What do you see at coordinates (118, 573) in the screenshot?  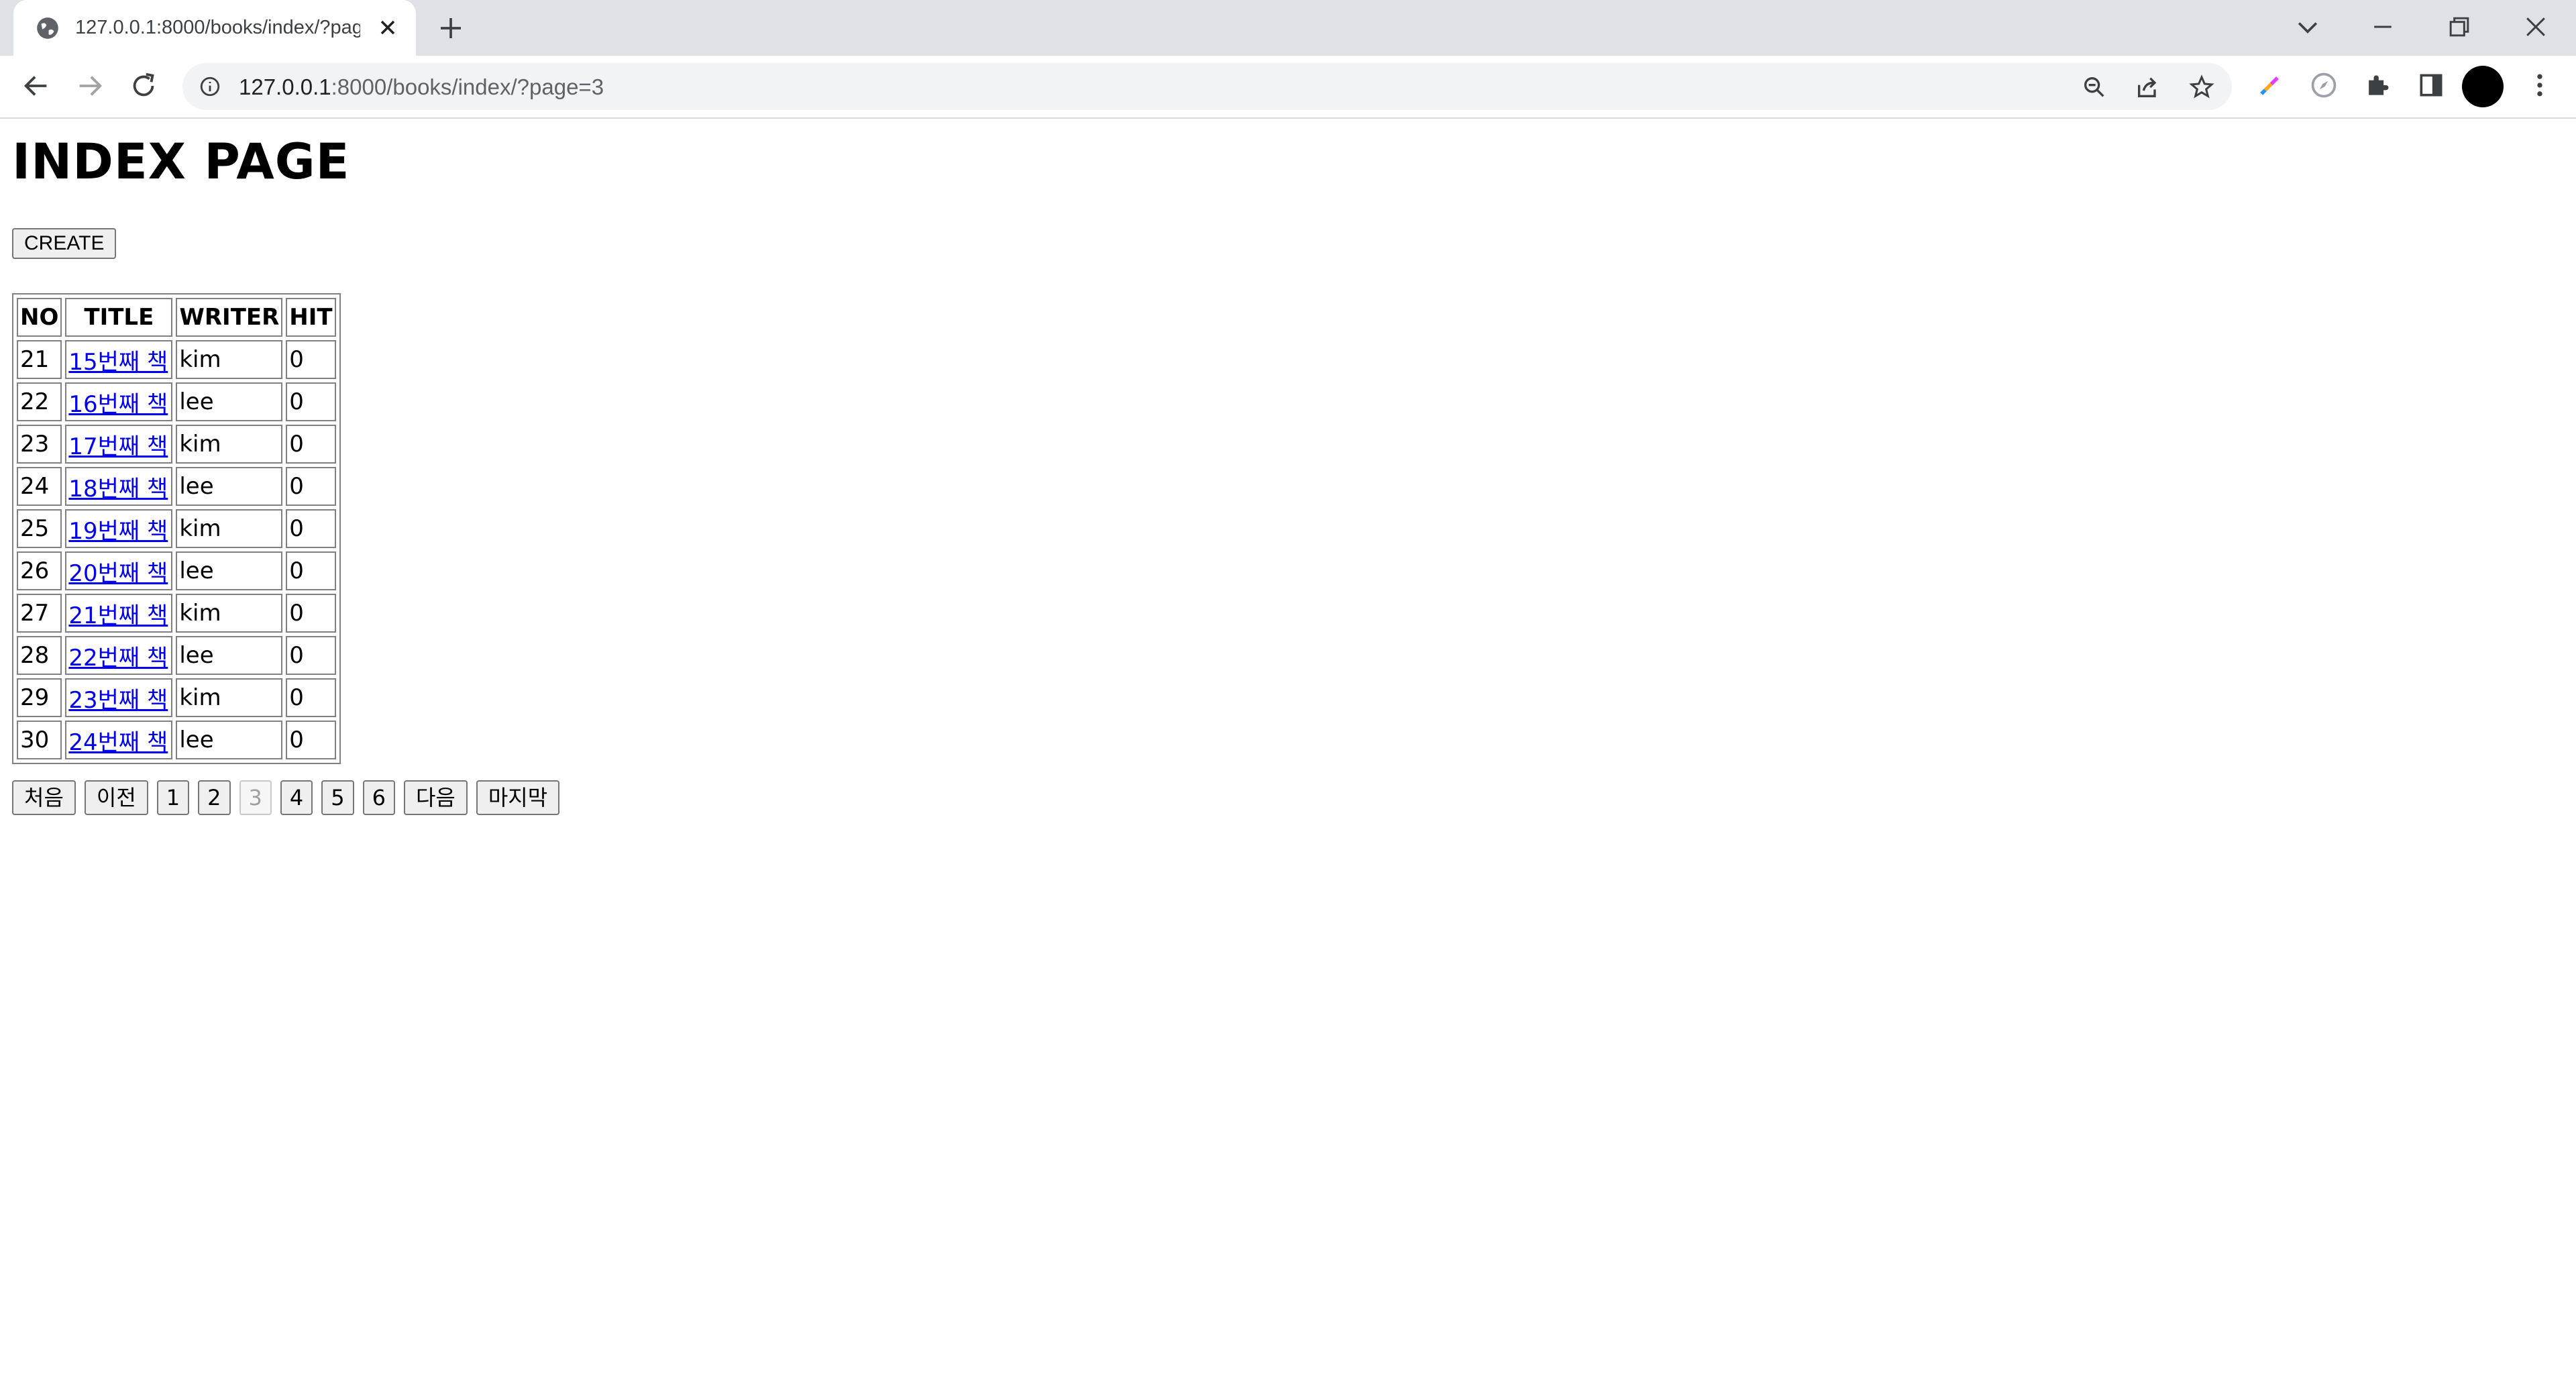 I see `book-title-link: 20번째 책` at bounding box center [118, 573].